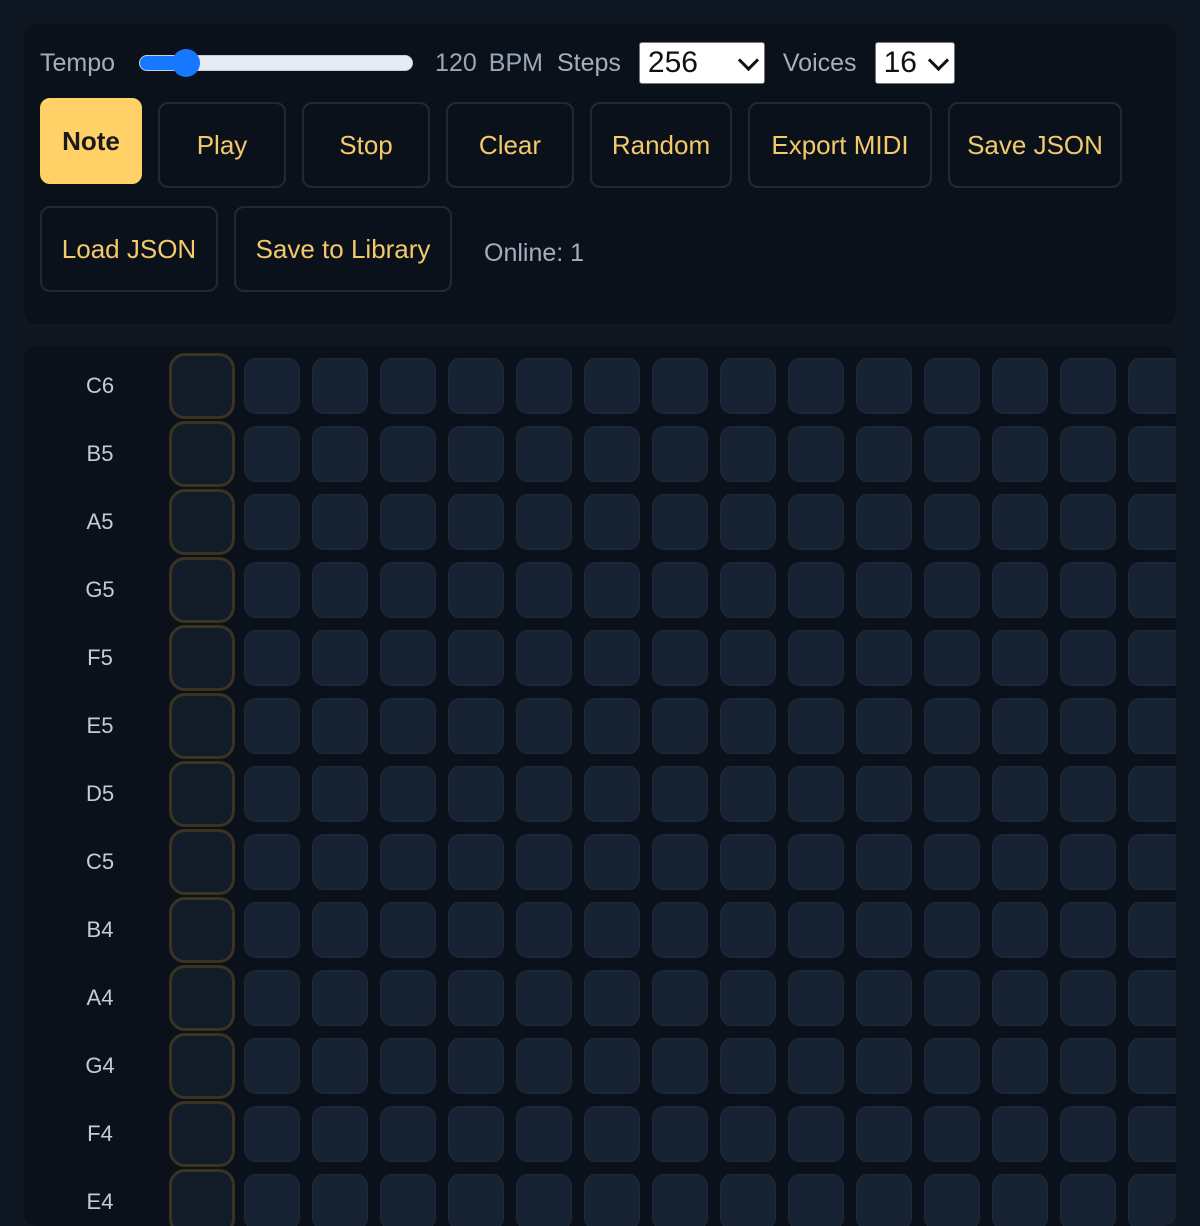  What do you see at coordinates (366, 145) in the screenshot?
I see `stop-button: Stop` at bounding box center [366, 145].